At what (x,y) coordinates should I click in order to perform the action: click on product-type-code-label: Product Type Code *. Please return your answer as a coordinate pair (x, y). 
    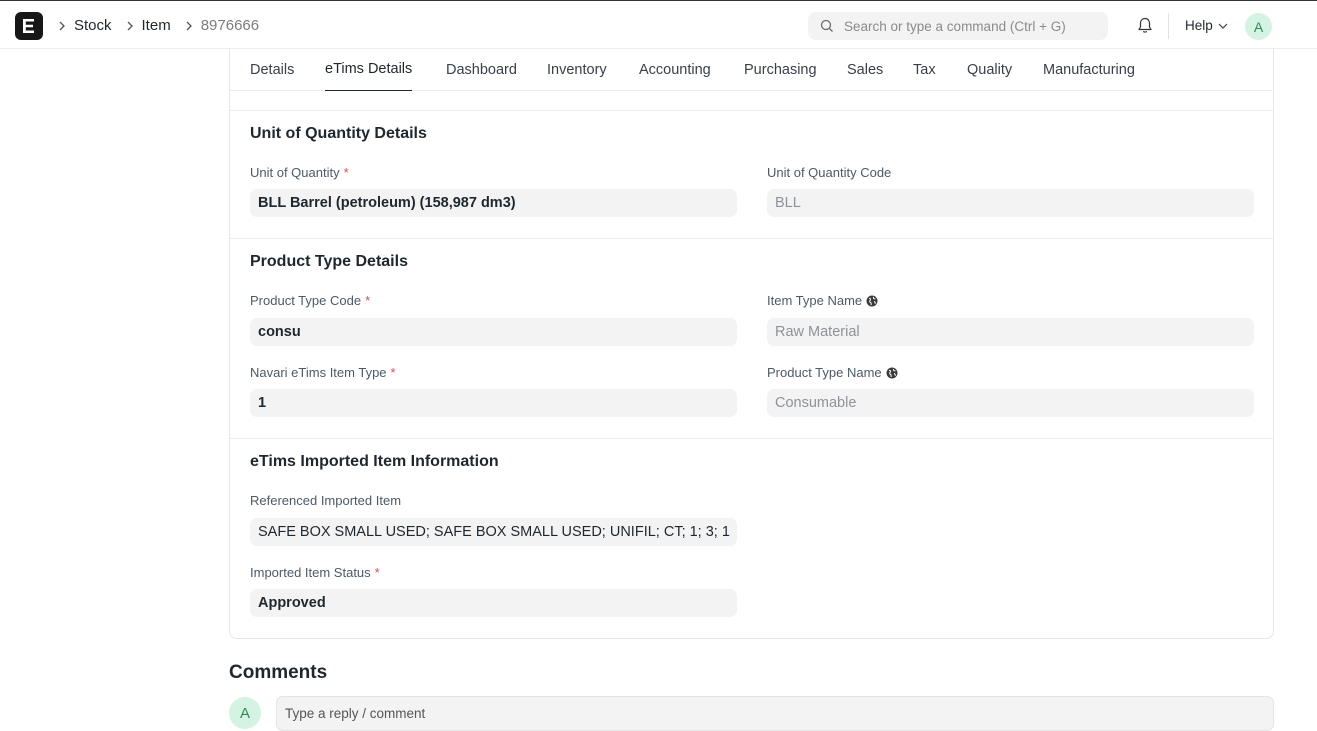
    Looking at the image, I should click on (310, 300).